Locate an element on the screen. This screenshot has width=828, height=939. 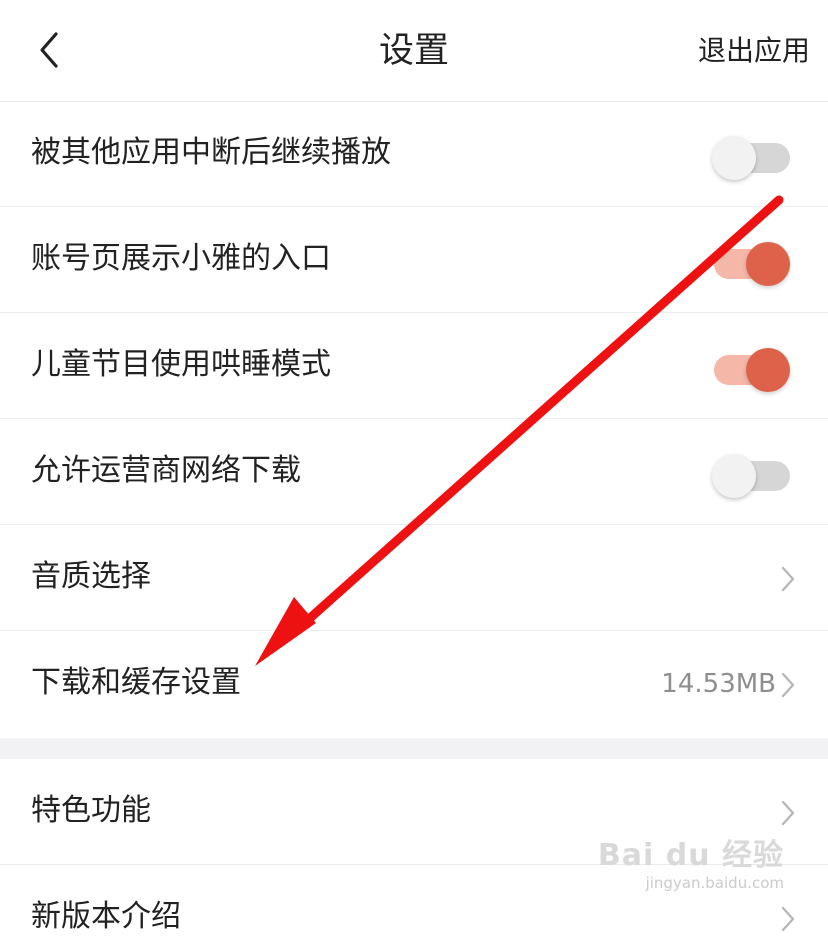
show-xiaoya-entry-toggle is located at coordinates (752, 263).